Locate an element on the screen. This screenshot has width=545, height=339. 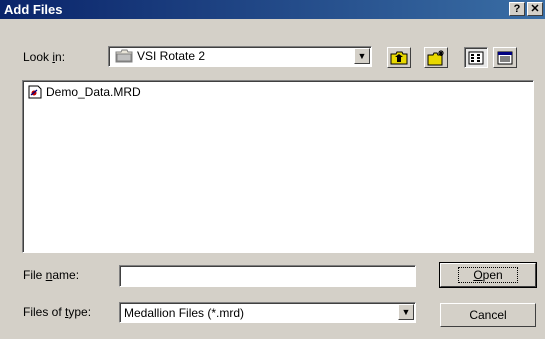
create-new-folder-button is located at coordinates (436, 57).